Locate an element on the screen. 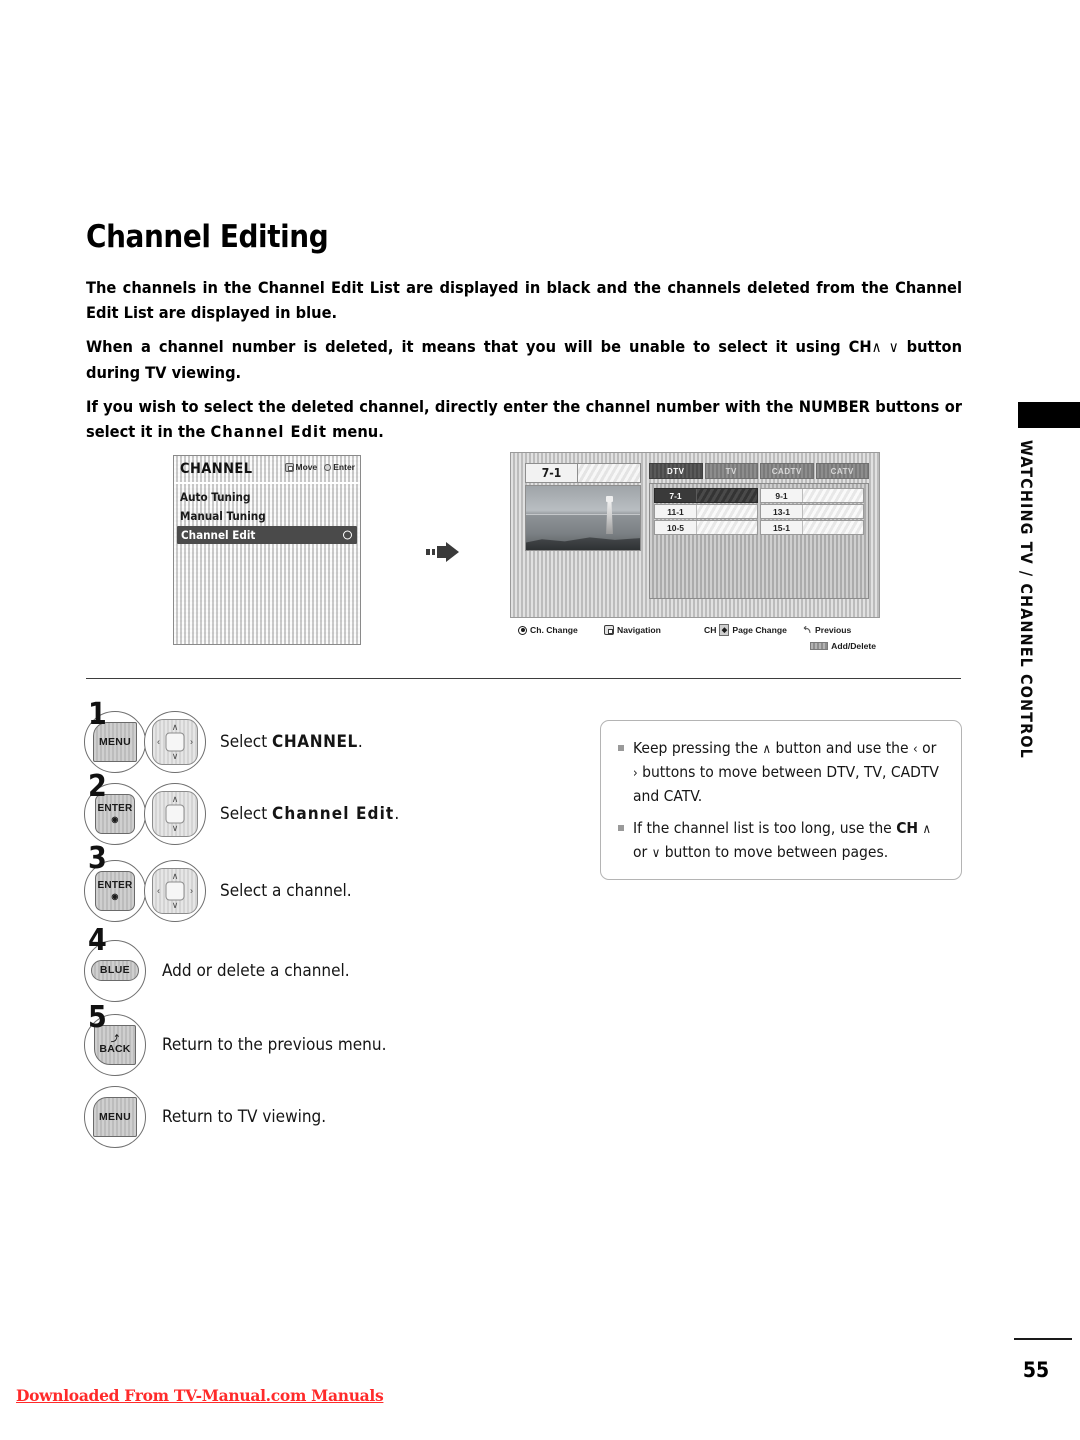 The height and width of the screenshot is (1440, 1080). tab-catv: CATV is located at coordinates (842, 471).